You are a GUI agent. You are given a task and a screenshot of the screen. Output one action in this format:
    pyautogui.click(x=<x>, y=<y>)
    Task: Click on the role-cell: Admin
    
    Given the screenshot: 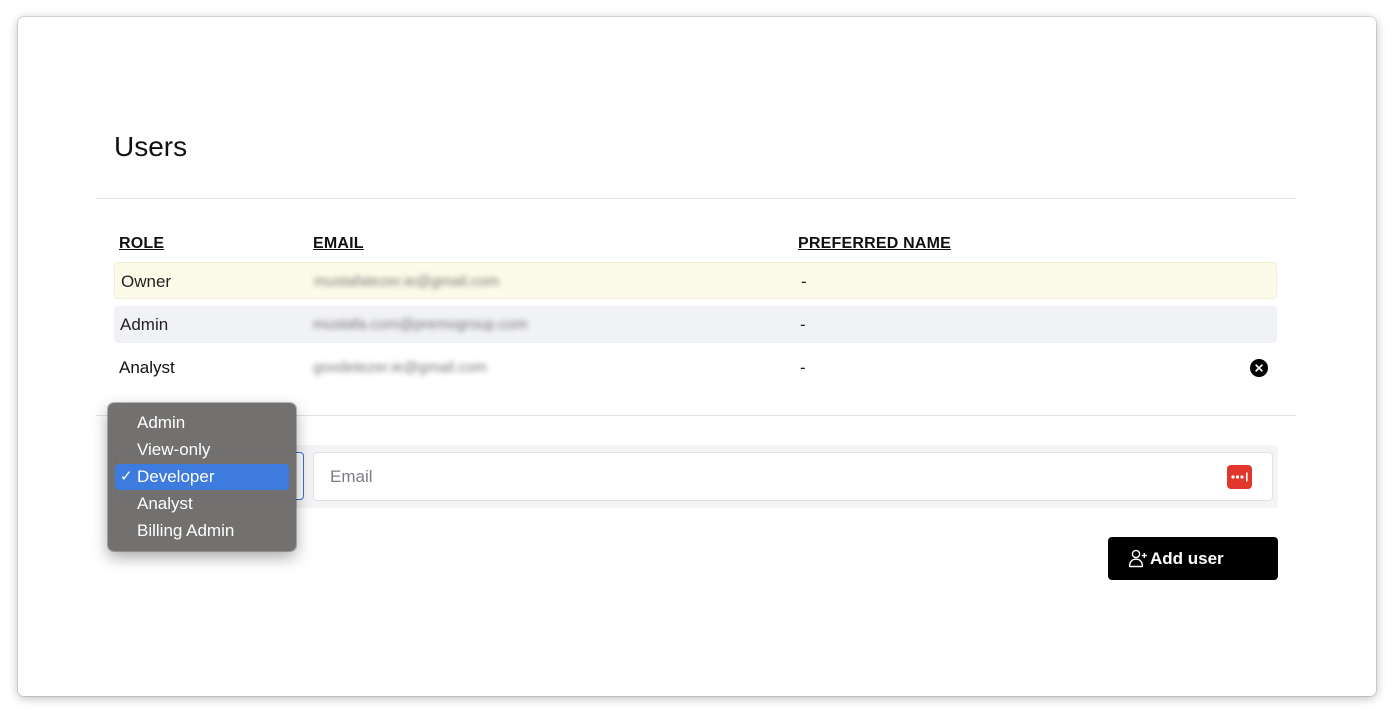 What is the action you would take?
    pyautogui.click(x=144, y=324)
    